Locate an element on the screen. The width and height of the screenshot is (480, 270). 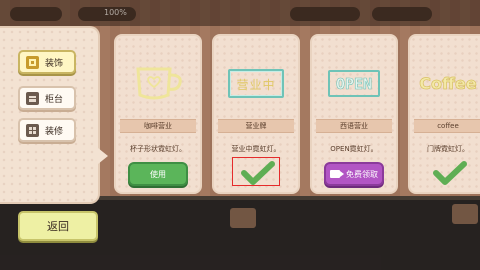
checkmark-icon is located at coordinates (450, 173).